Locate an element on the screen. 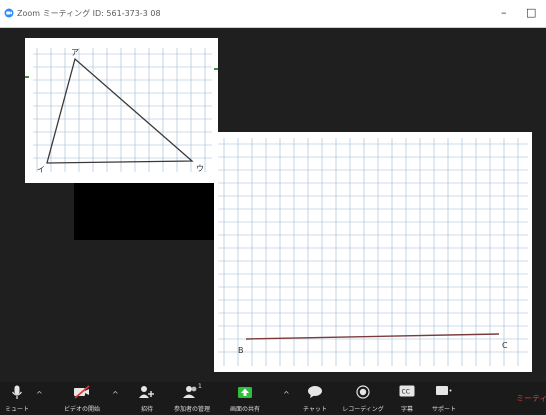 This screenshot has width=546, height=415. share-screen-button: 画面の共有 is located at coordinates (245, 398).